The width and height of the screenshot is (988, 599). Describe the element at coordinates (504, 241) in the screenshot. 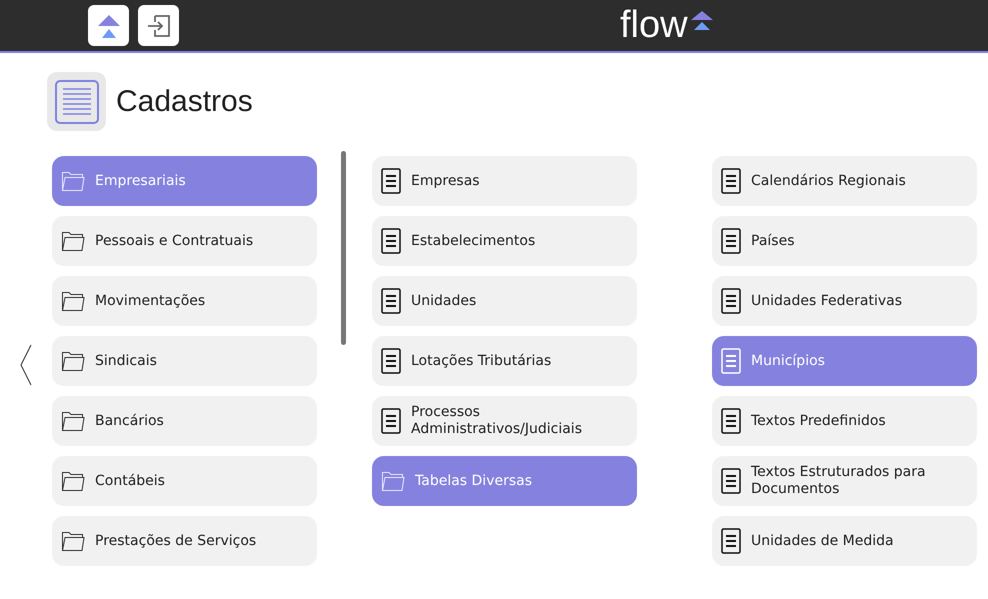

I see `menu-item: Estabelecimentos` at that location.